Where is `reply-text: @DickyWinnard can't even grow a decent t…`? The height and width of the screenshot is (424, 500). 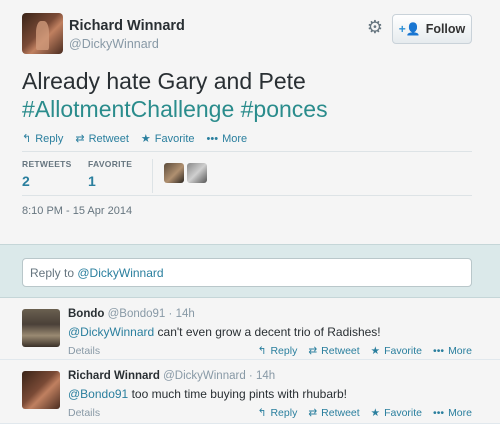
reply-text: @DickyWinnard can't even grow a decent t… is located at coordinates (224, 332).